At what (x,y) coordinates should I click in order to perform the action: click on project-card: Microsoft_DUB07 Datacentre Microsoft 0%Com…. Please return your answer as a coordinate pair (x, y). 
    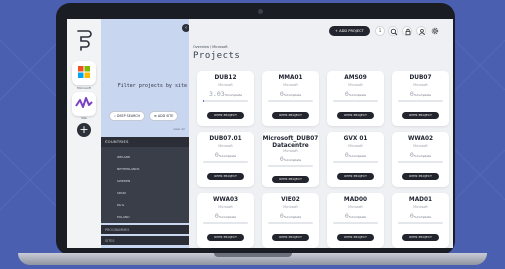
    Looking at the image, I should click on (290, 159).